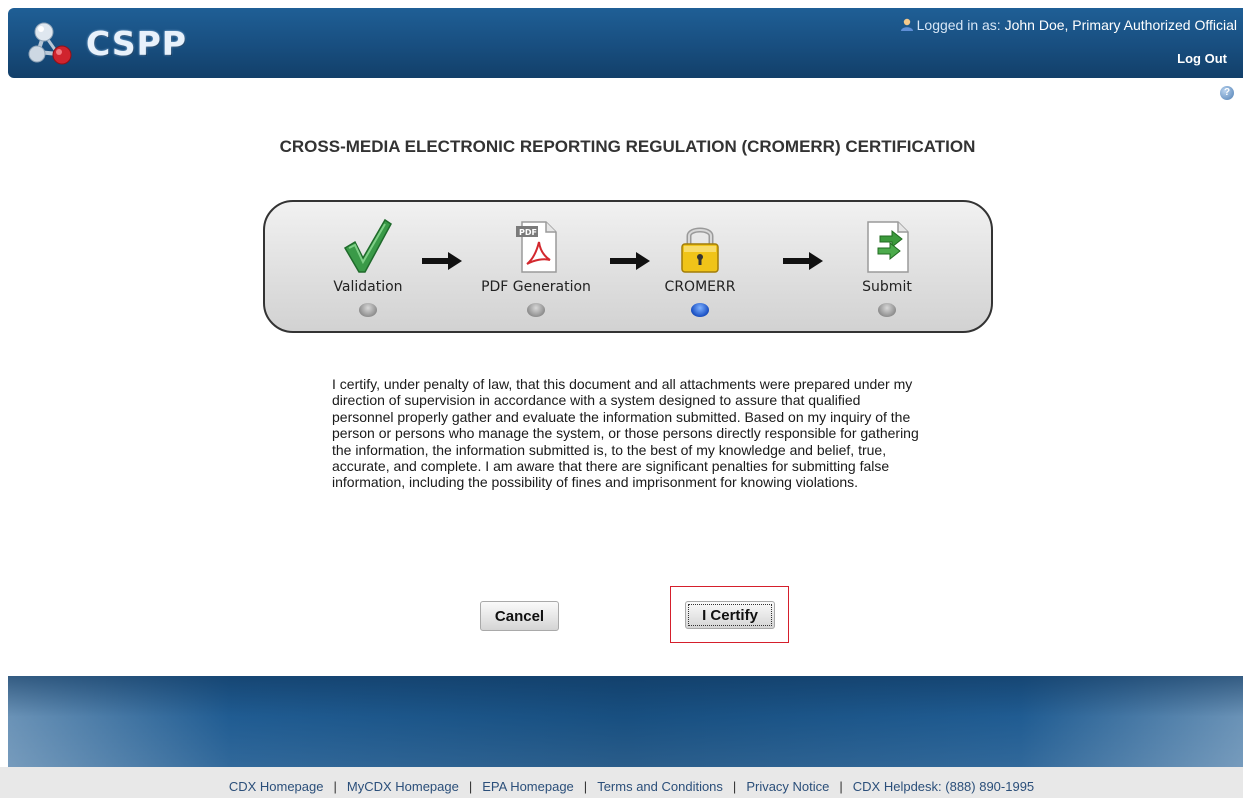 The width and height of the screenshot is (1243, 798). Describe the element at coordinates (50, 43) in the screenshot. I see `molecule-logo-icon` at that location.